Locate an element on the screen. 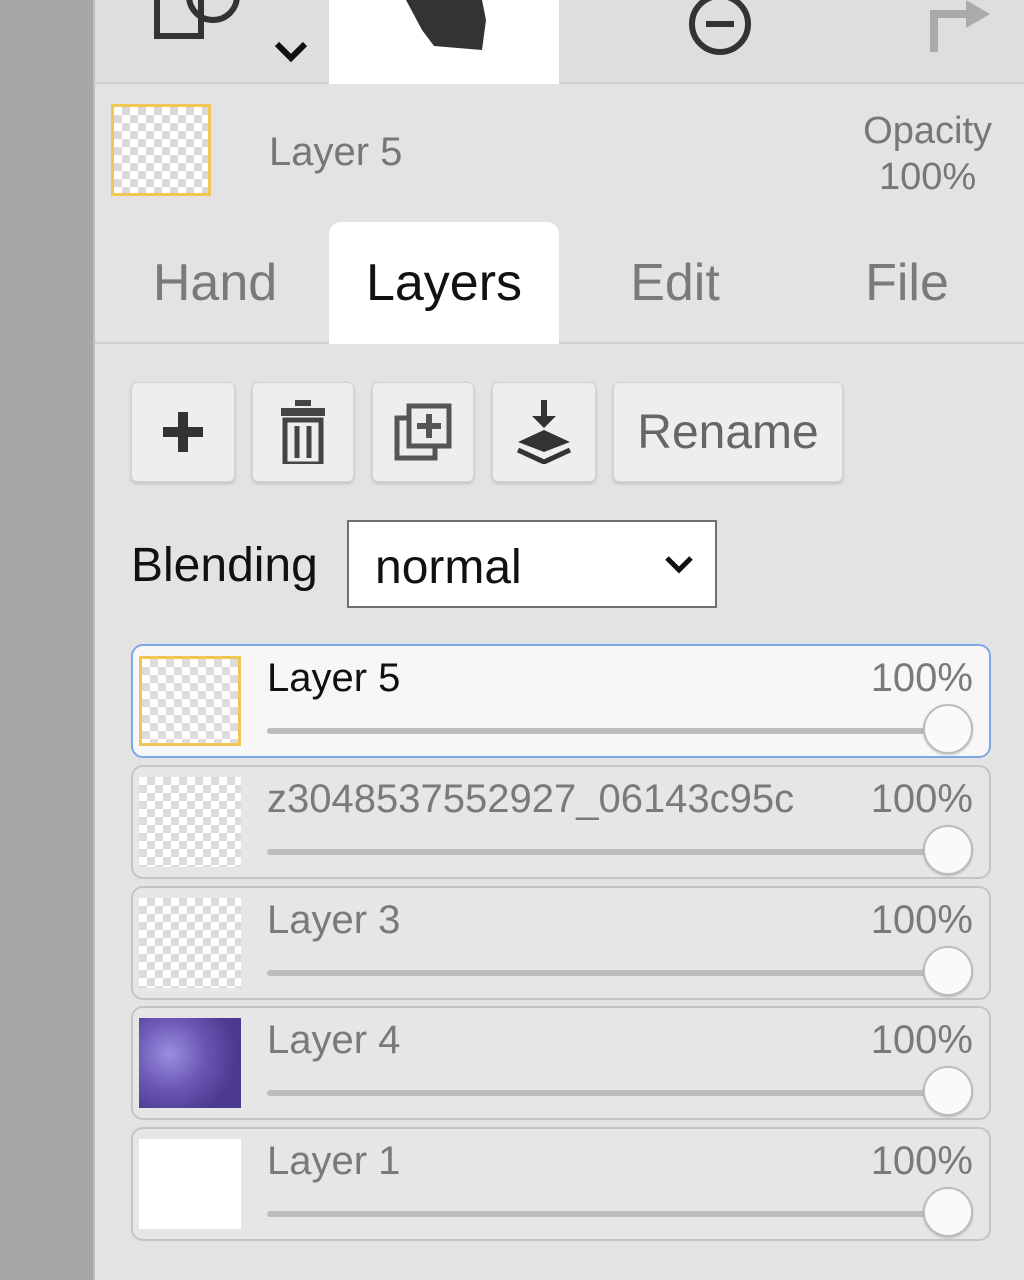 This screenshot has height=1280, width=1024. layer-name: z3048537552927_06143c95c is located at coordinates (531, 799).